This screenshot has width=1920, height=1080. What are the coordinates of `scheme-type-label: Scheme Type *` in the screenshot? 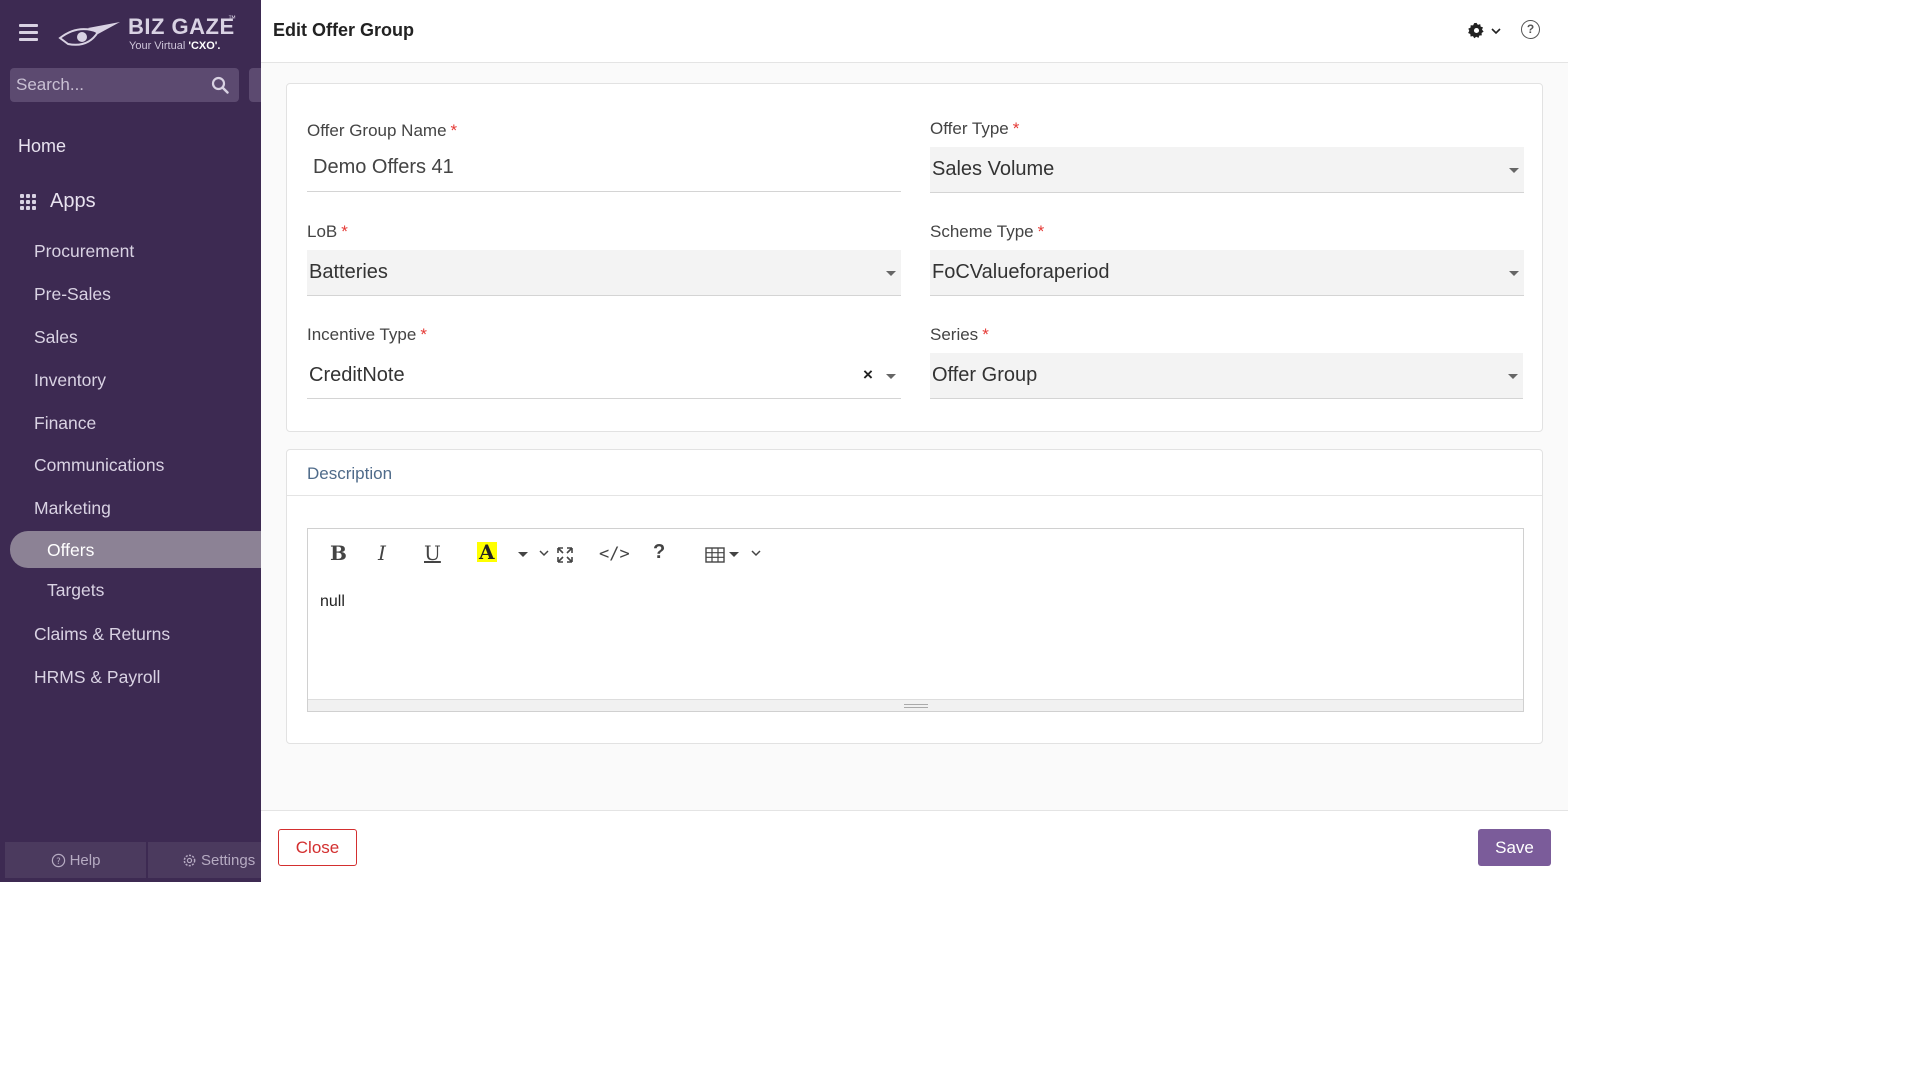 It's located at (987, 231).